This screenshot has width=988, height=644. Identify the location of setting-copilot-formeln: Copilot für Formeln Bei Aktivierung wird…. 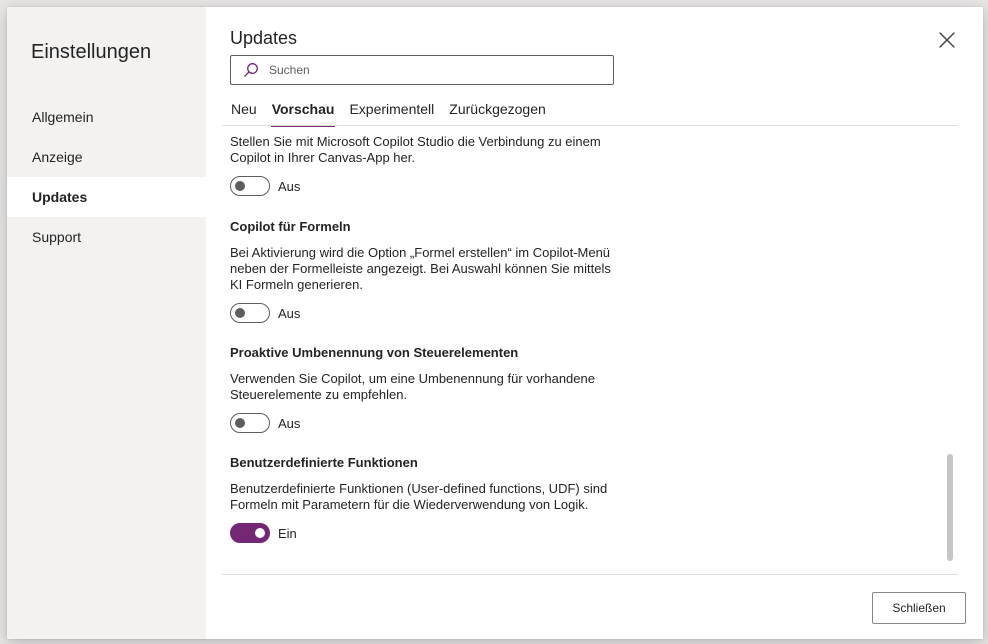
(425, 271).